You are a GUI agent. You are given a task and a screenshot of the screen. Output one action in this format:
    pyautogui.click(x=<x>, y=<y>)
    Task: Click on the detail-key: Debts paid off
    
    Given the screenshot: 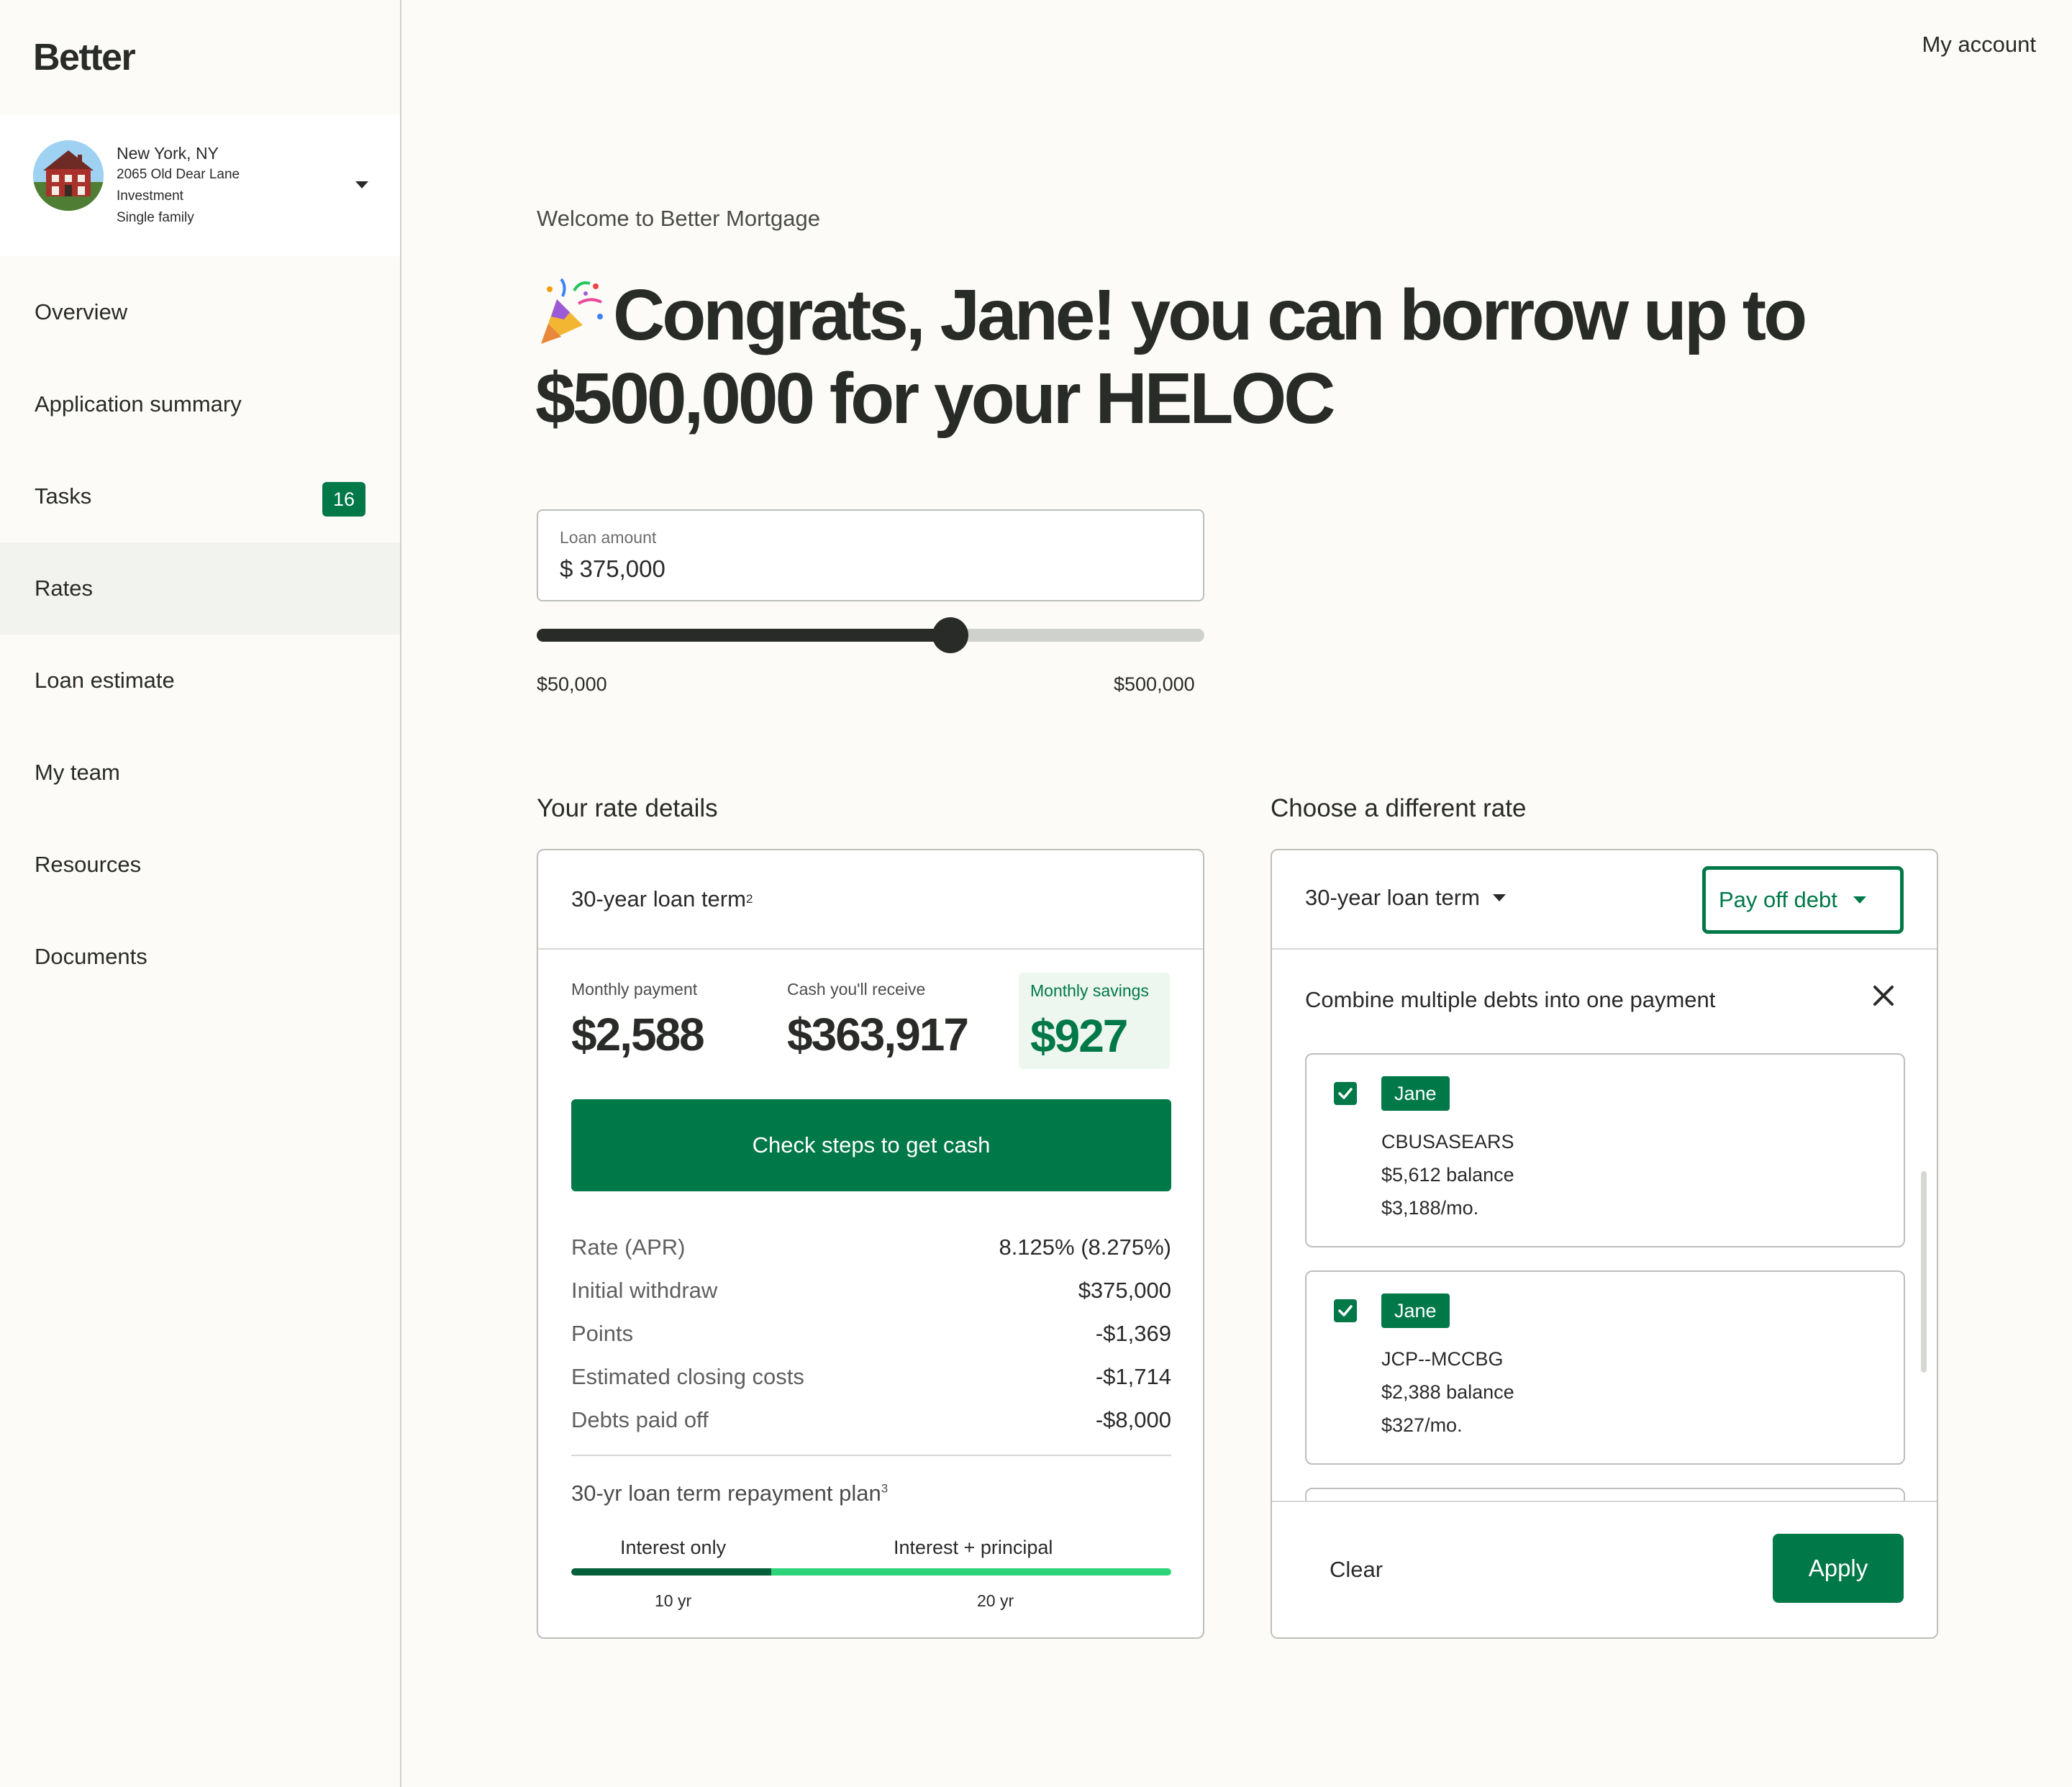 What is the action you would take?
    pyautogui.click(x=640, y=1419)
    